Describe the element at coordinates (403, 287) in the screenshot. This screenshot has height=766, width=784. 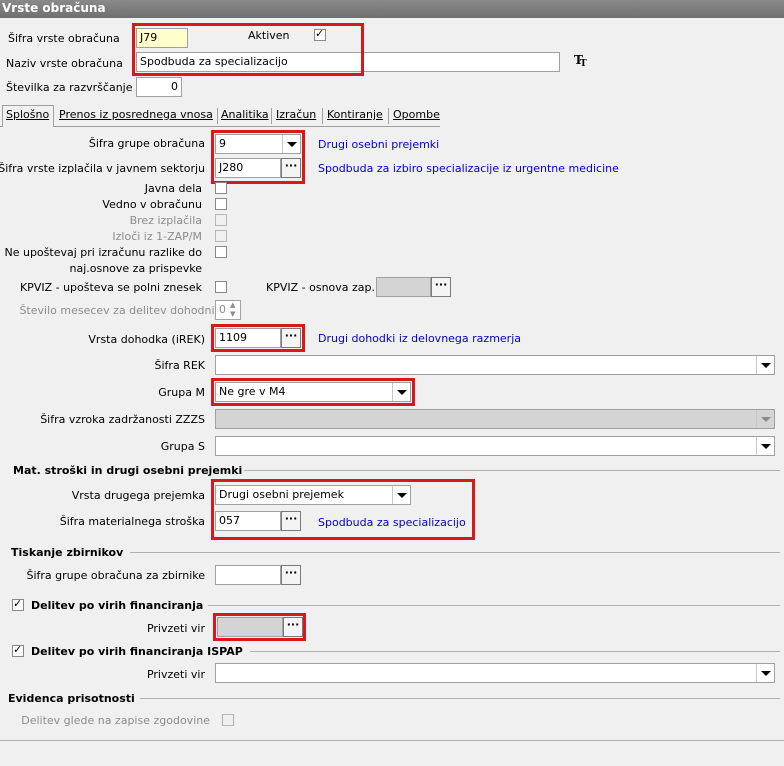
I see `kpviz-osnova-input` at that location.